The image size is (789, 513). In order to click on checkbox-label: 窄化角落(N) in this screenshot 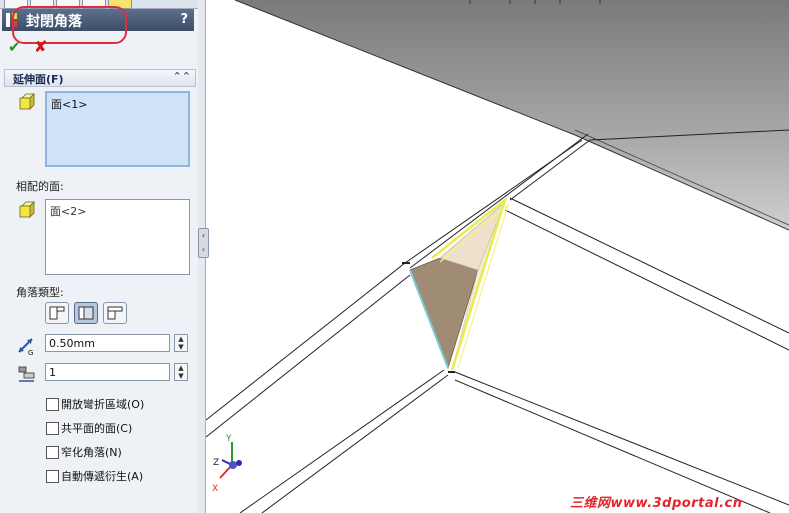, I will do `click(91, 452)`.